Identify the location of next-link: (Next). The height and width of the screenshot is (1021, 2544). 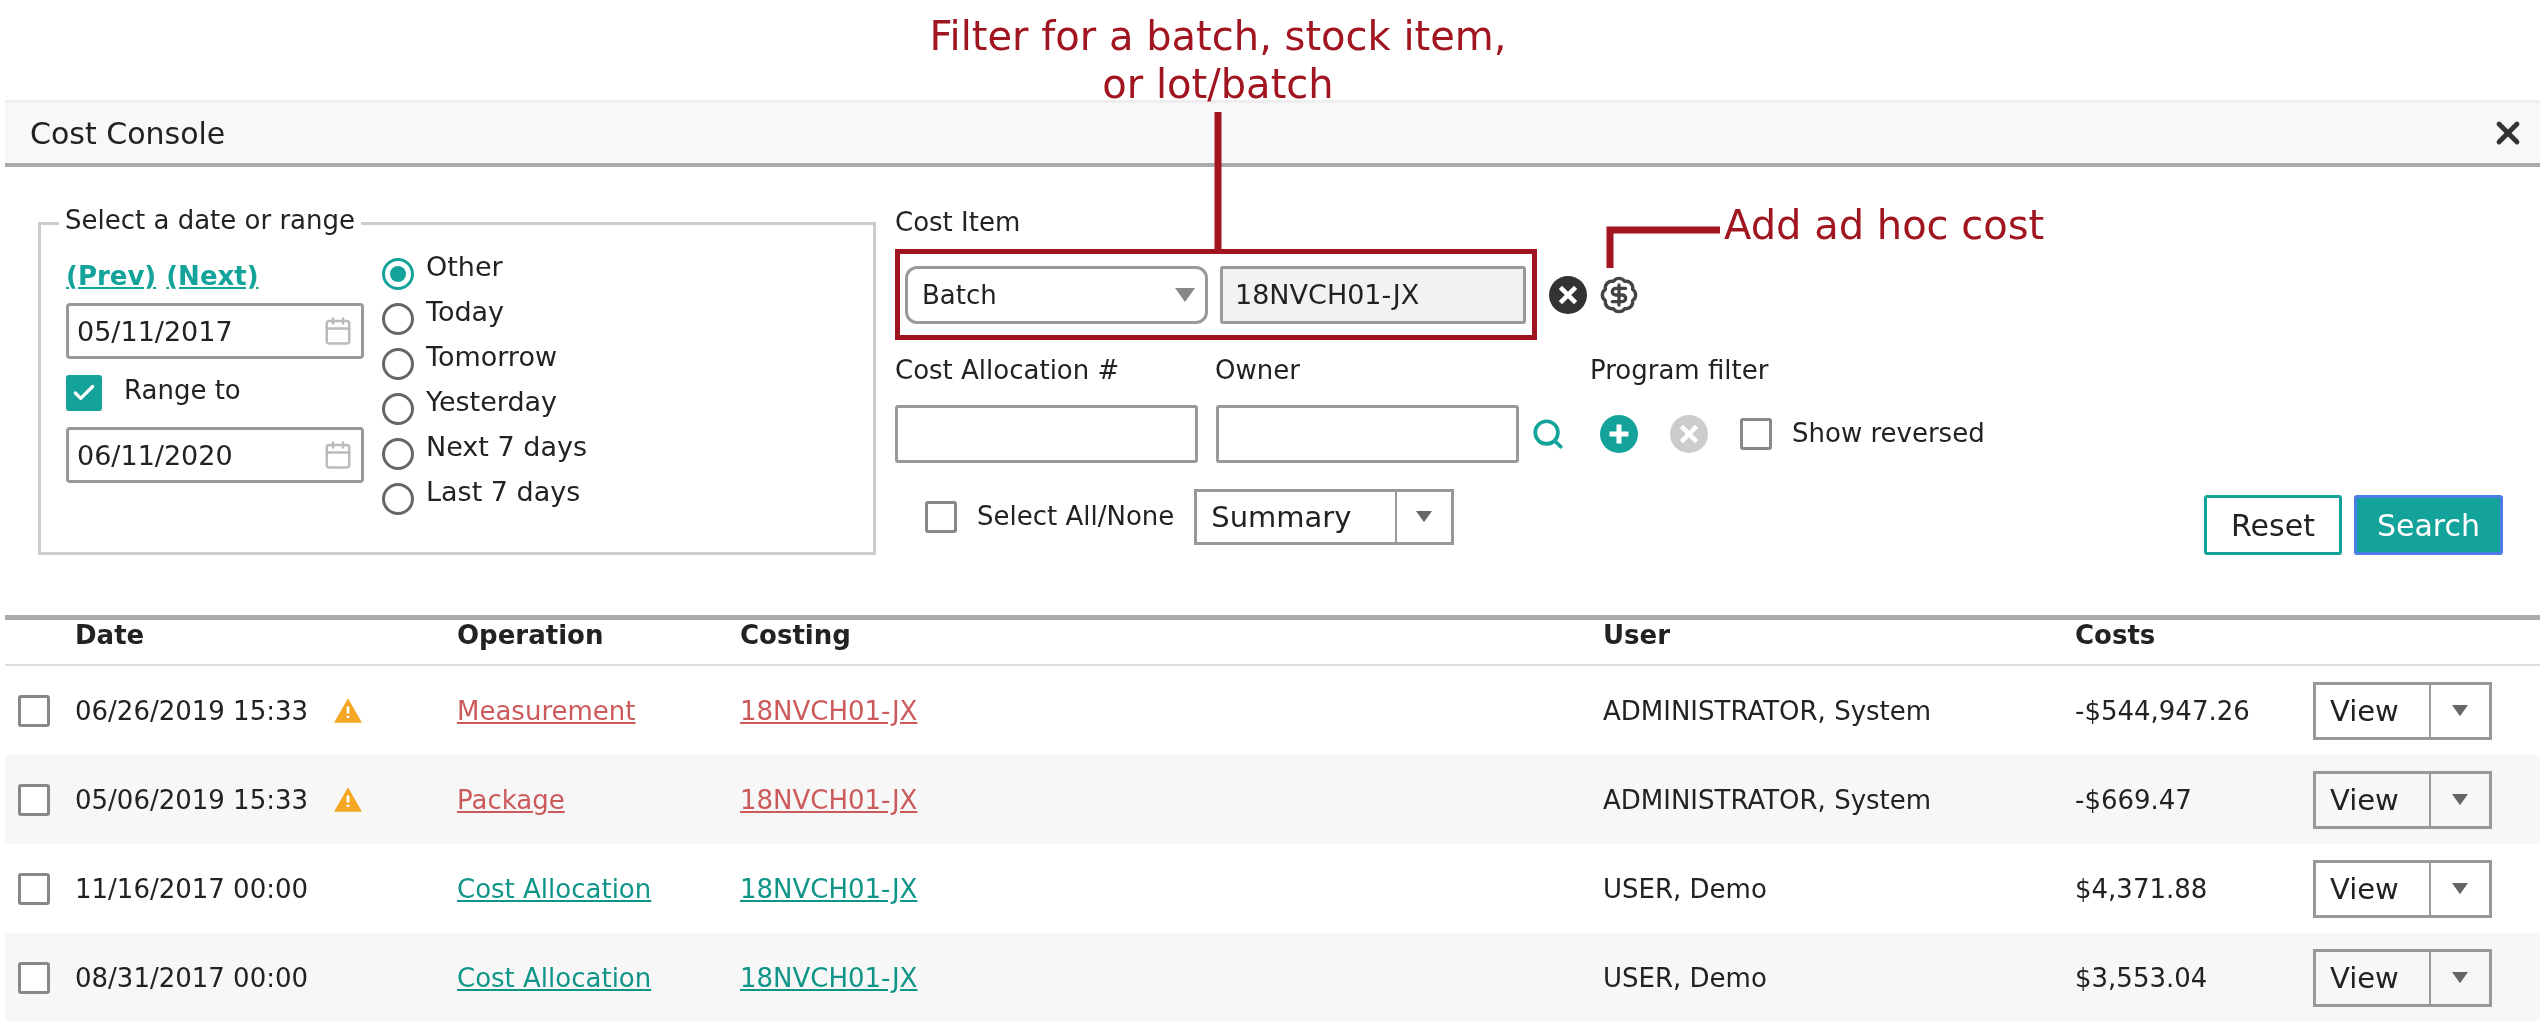
(212, 280).